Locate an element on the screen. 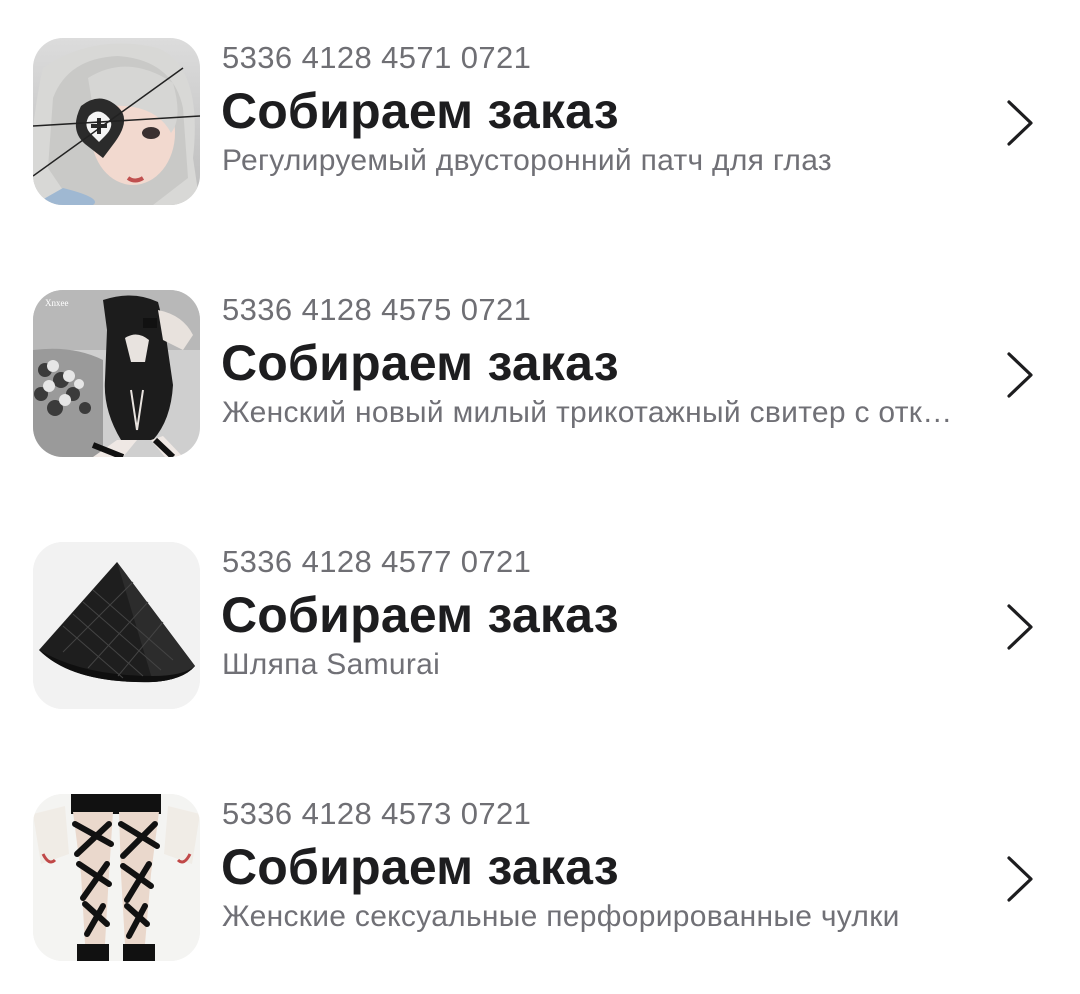 The height and width of the screenshot is (994, 1080). order-number: 5336 4128 4575 0721 is located at coordinates (377, 309).